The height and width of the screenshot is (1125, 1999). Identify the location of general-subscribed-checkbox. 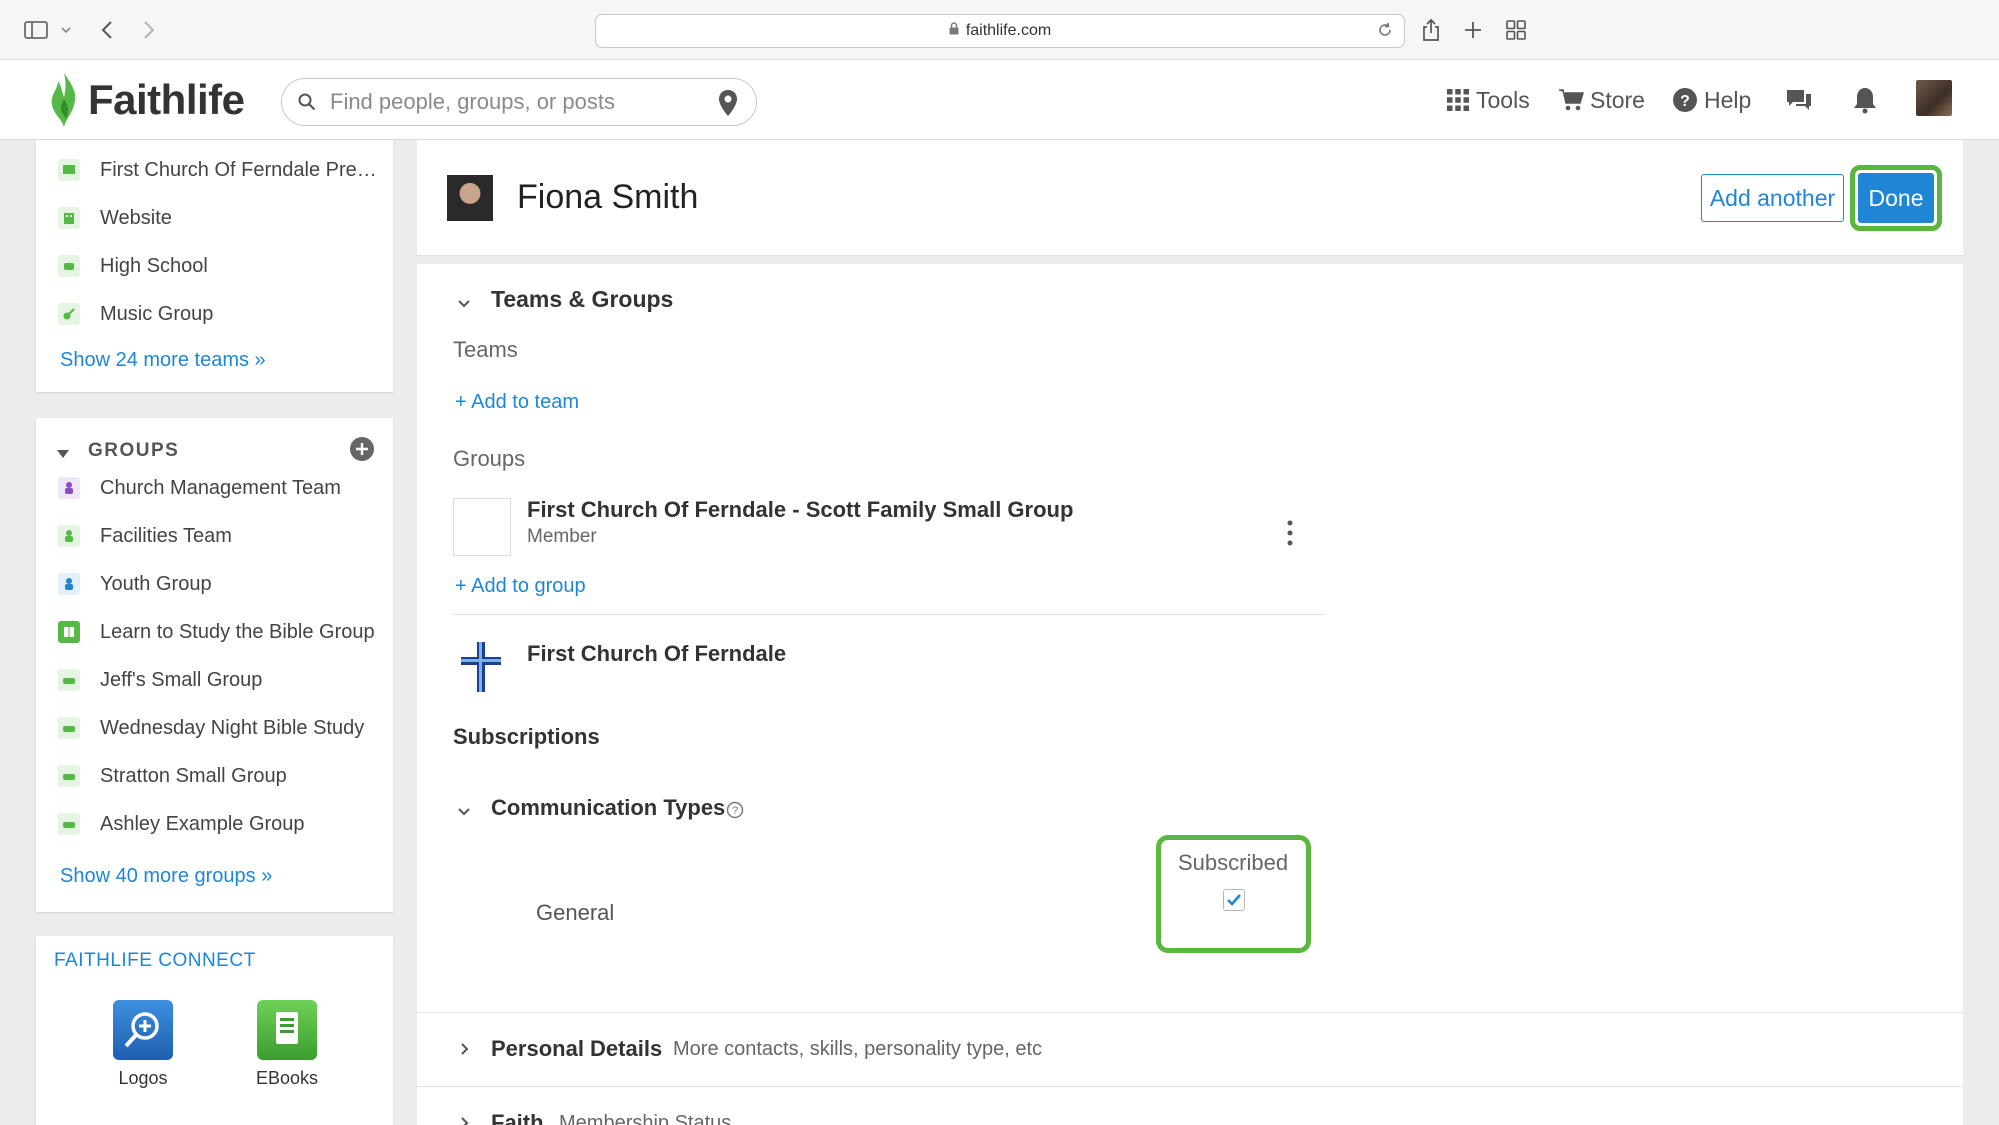
(1234, 900).